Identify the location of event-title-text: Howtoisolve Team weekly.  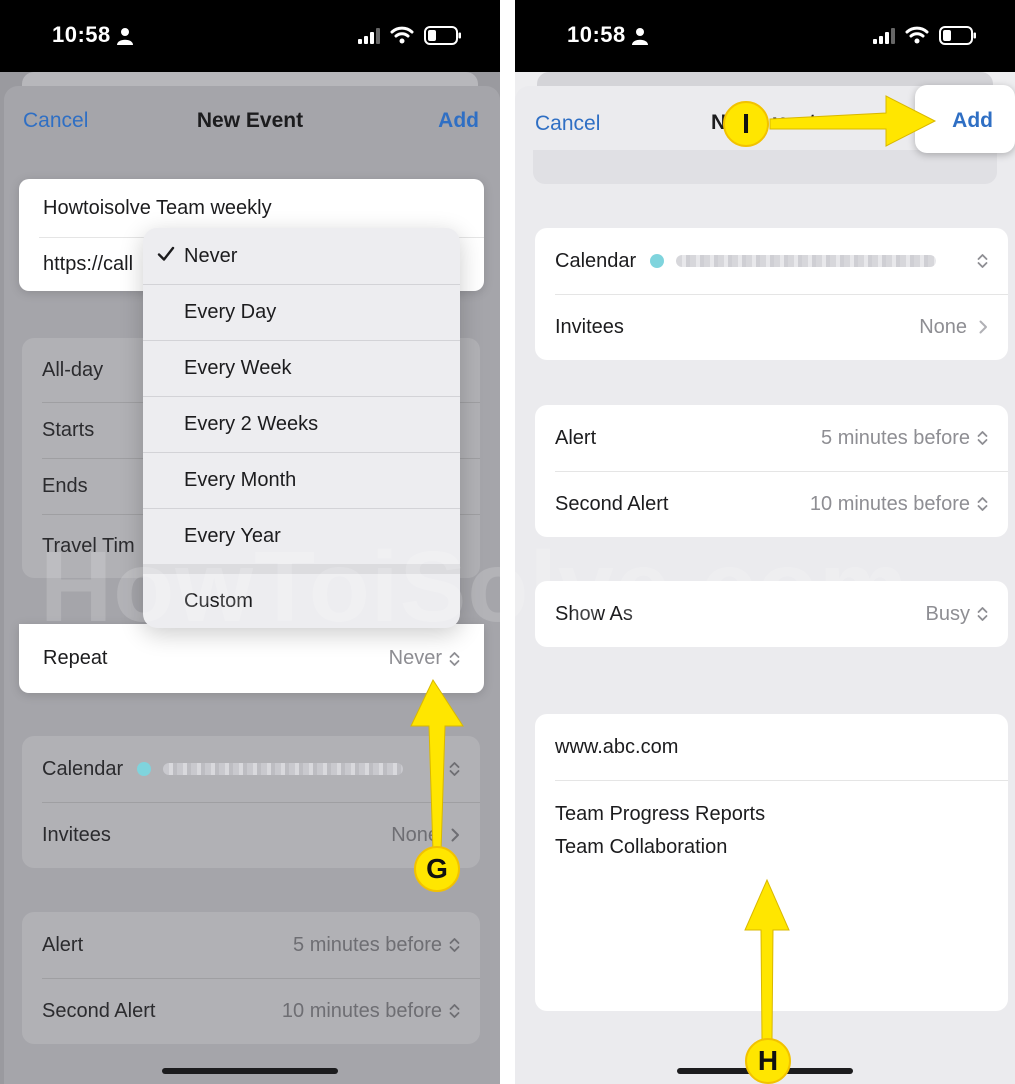
(157, 207).